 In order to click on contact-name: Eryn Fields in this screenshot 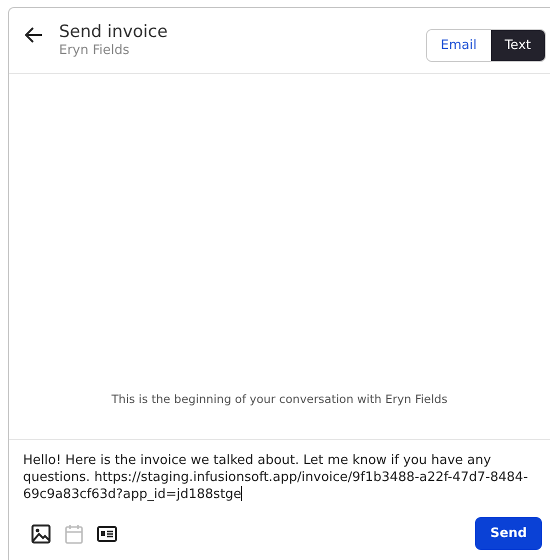, I will do `click(94, 50)`.